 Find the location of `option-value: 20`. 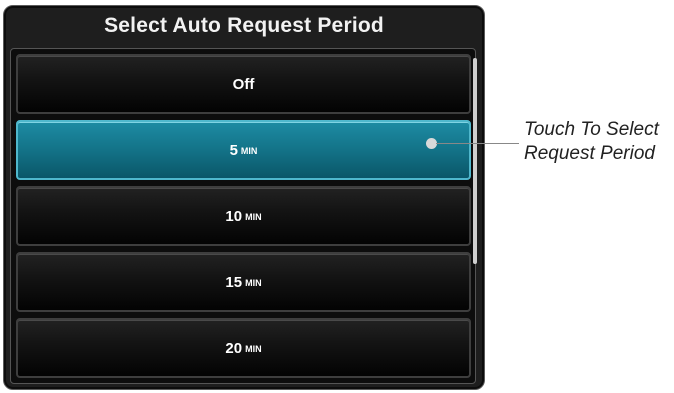

option-value: 20 is located at coordinates (234, 348).